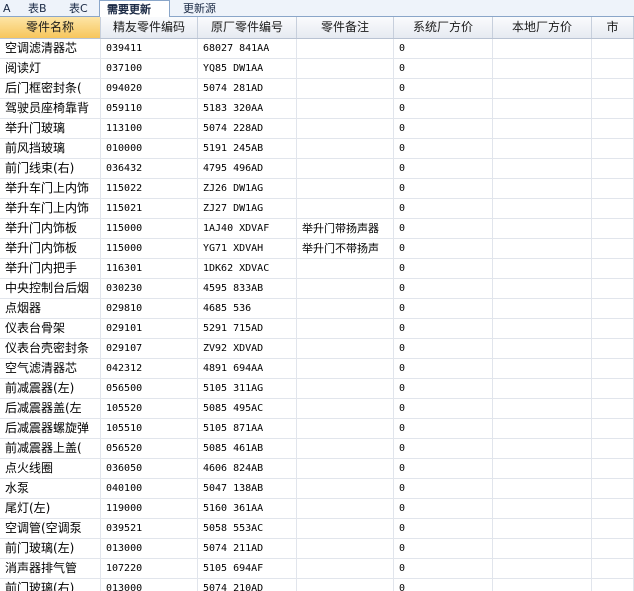 The width and height of the screenshot is (634, 591). What do you see at coordinates (149, 168) in the screenshot?
I see `jingyou-code-cell: 036432` at bounding box center [149, 168].